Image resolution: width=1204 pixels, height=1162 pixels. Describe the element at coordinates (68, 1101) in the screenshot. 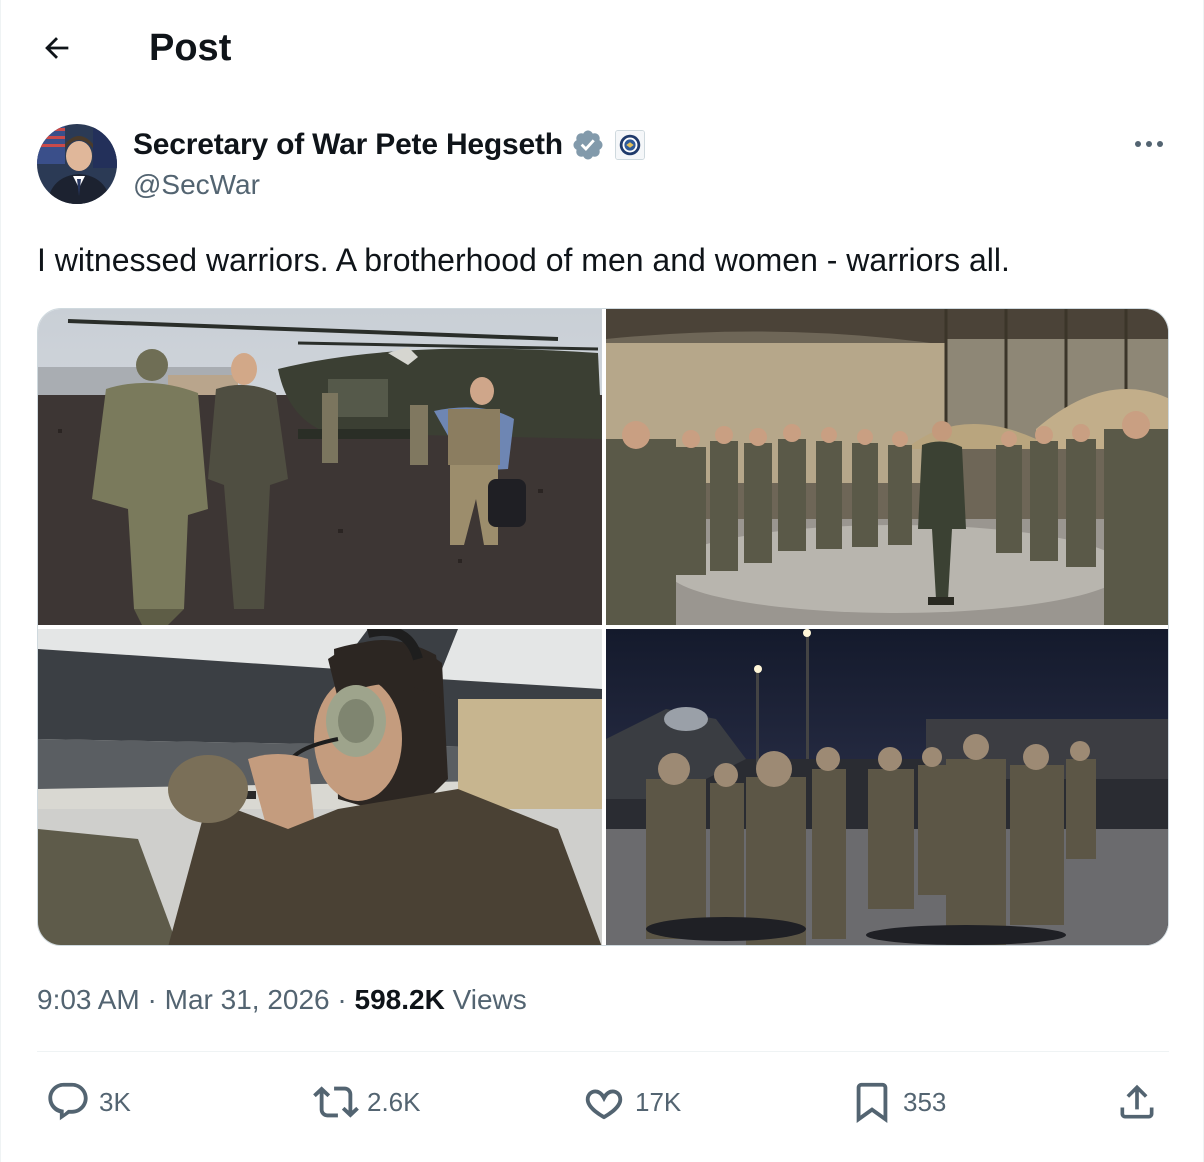

I see `speech-bubble-icon` at that location.